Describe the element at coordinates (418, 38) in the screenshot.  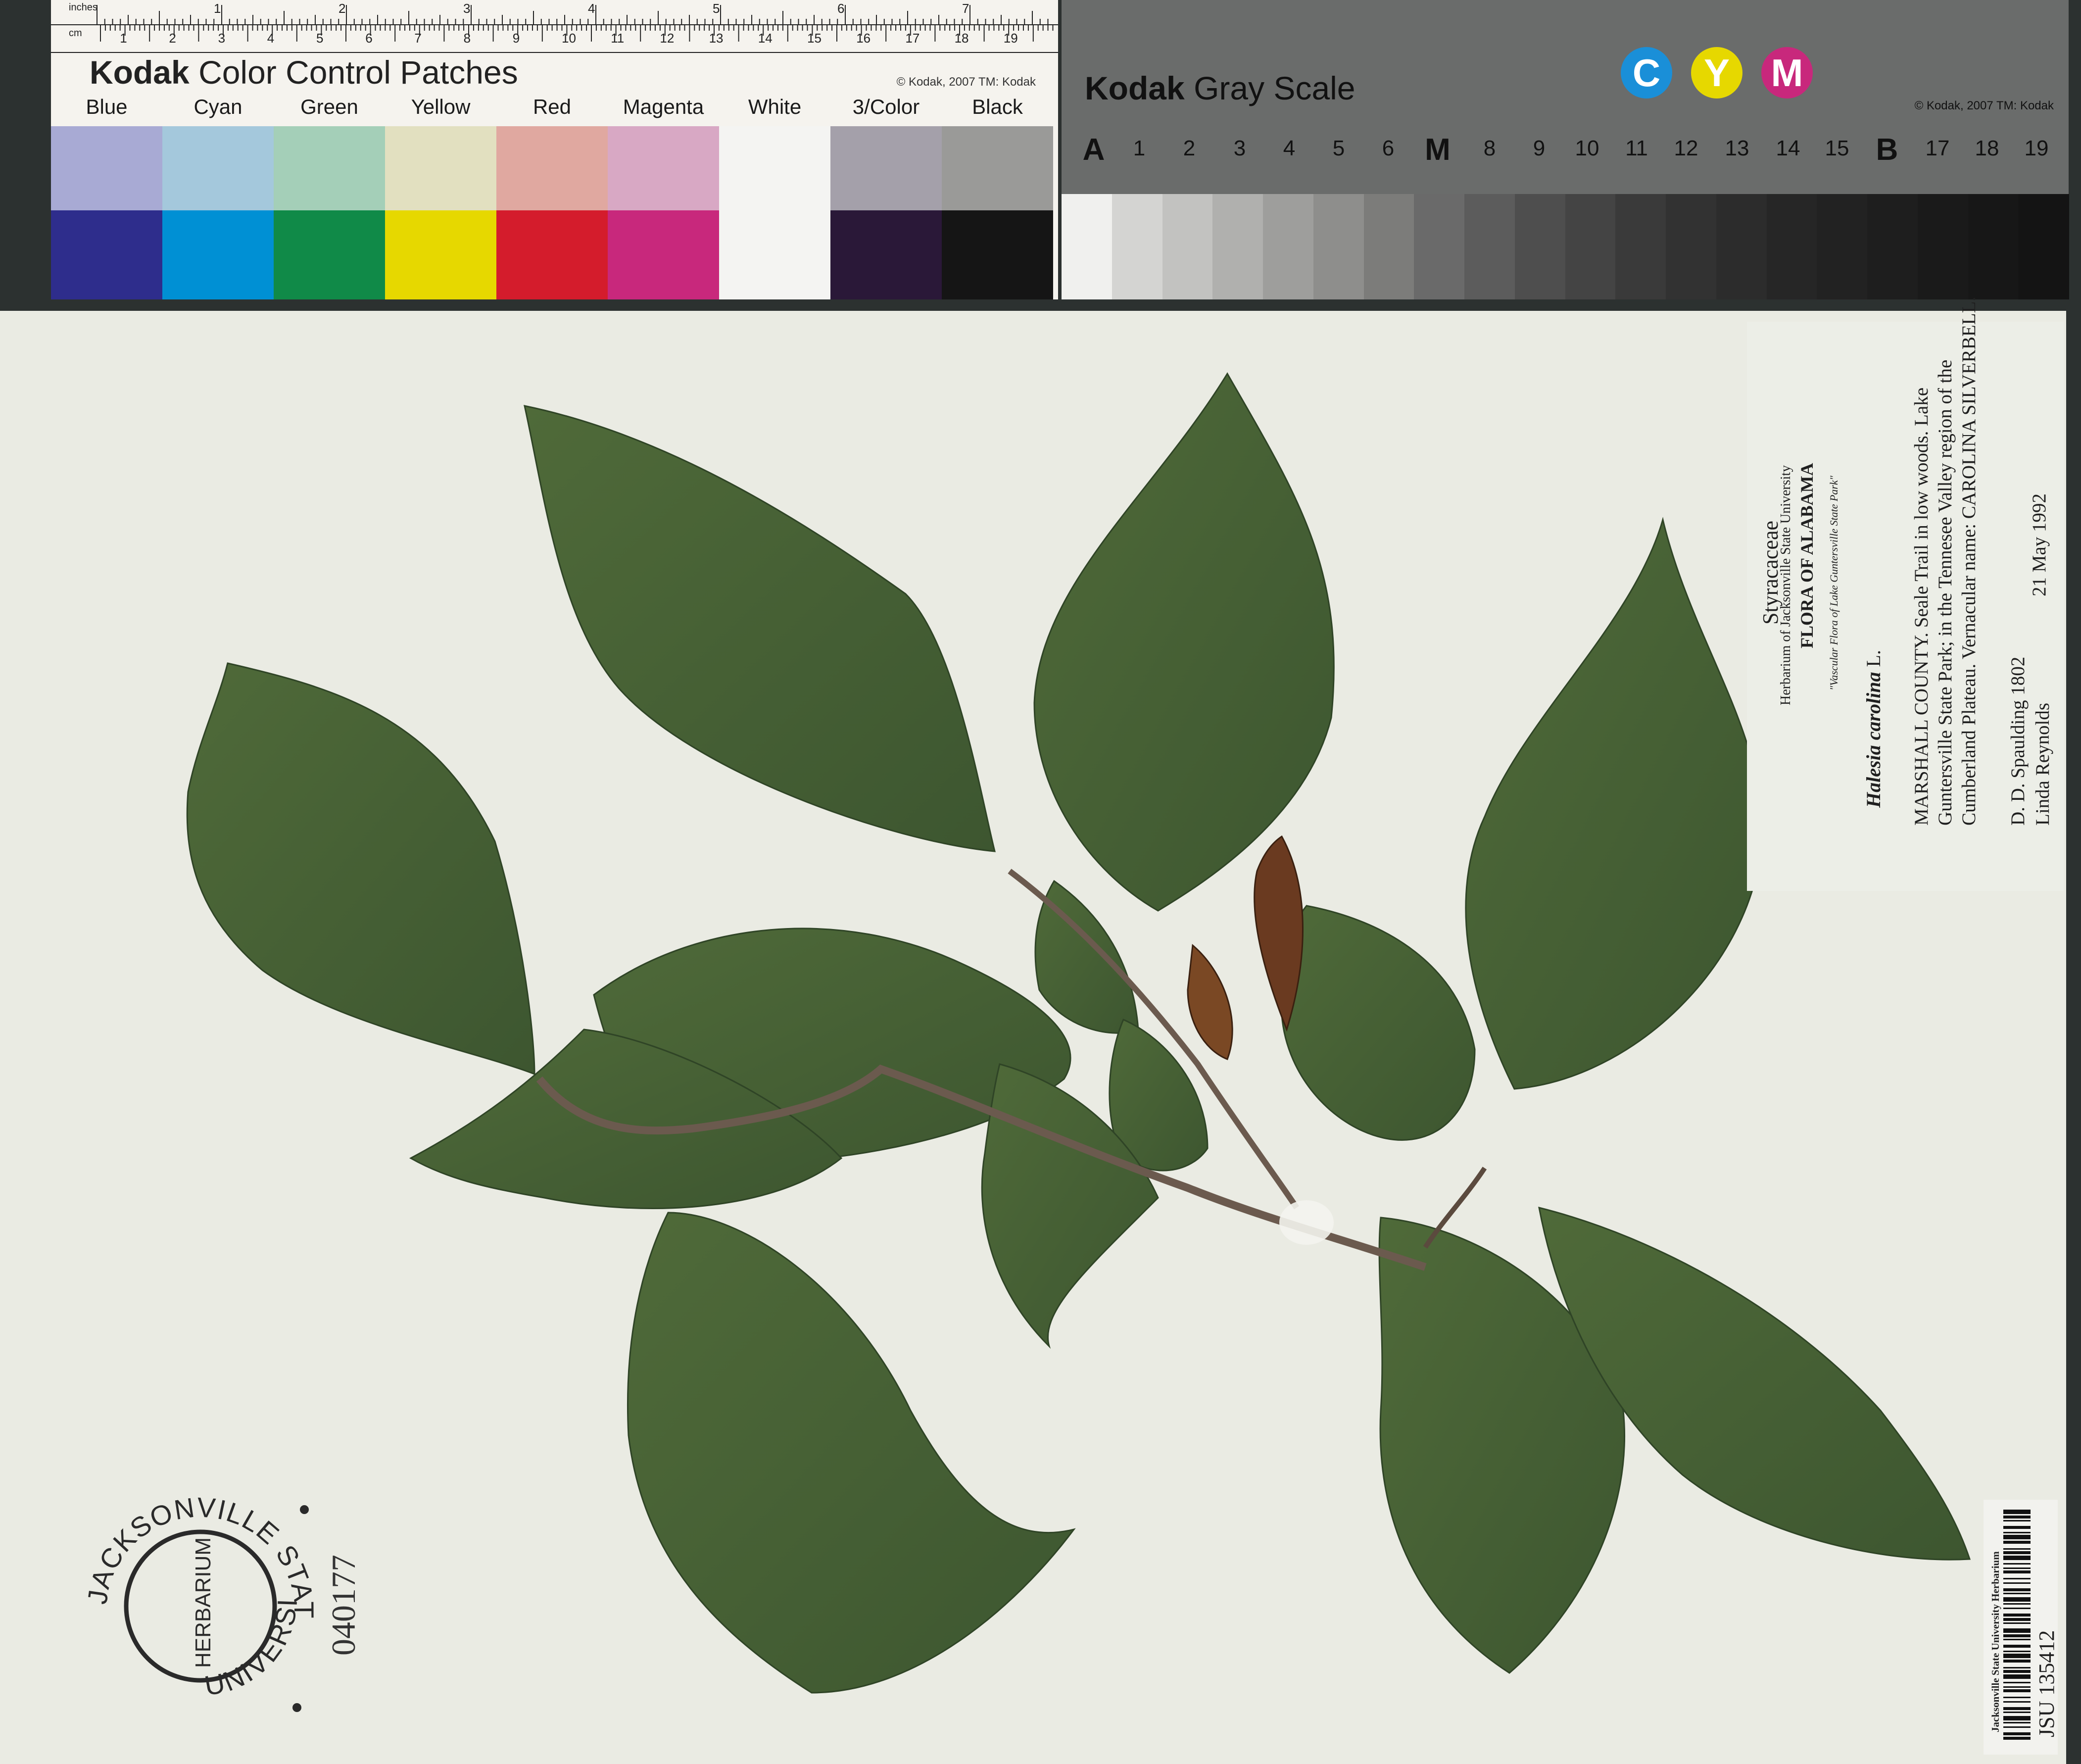
I see `cm-tick-label: 7` at that location.